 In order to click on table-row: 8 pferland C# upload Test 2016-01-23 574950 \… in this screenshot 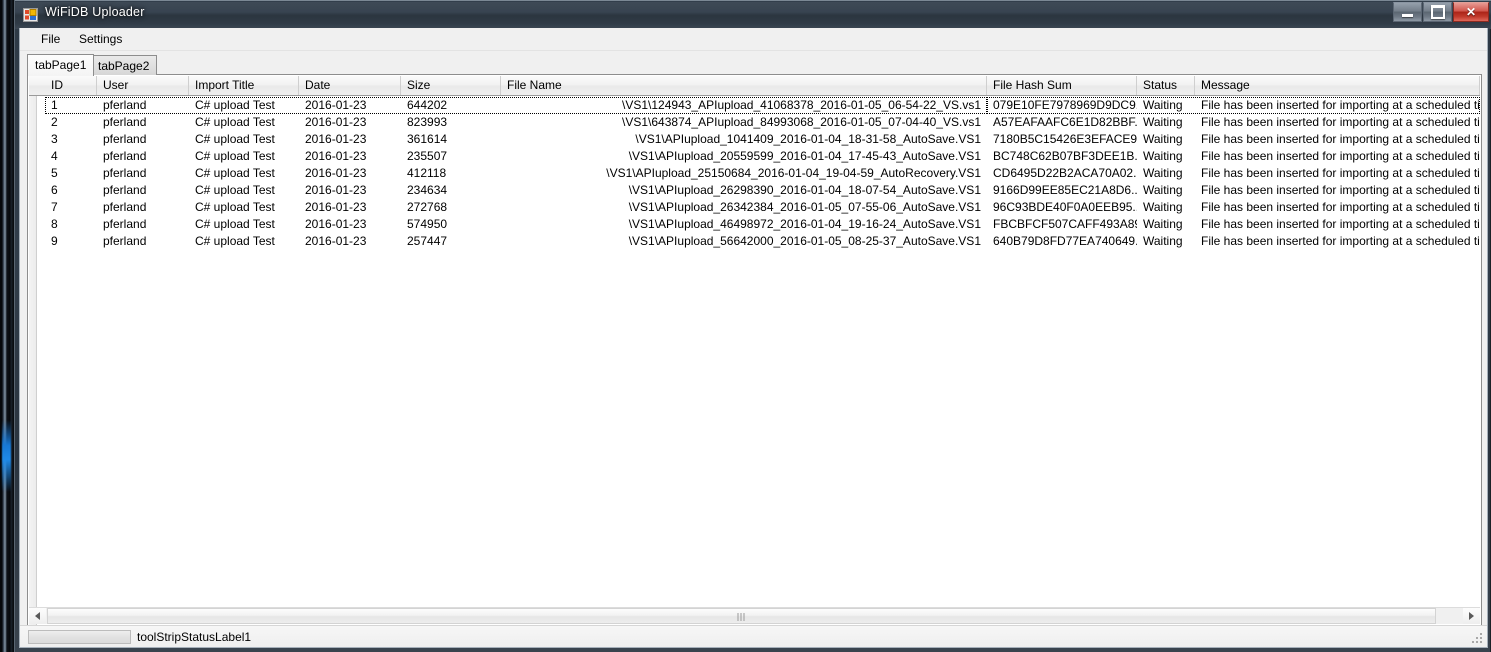, I will do `click(754, 224)`.